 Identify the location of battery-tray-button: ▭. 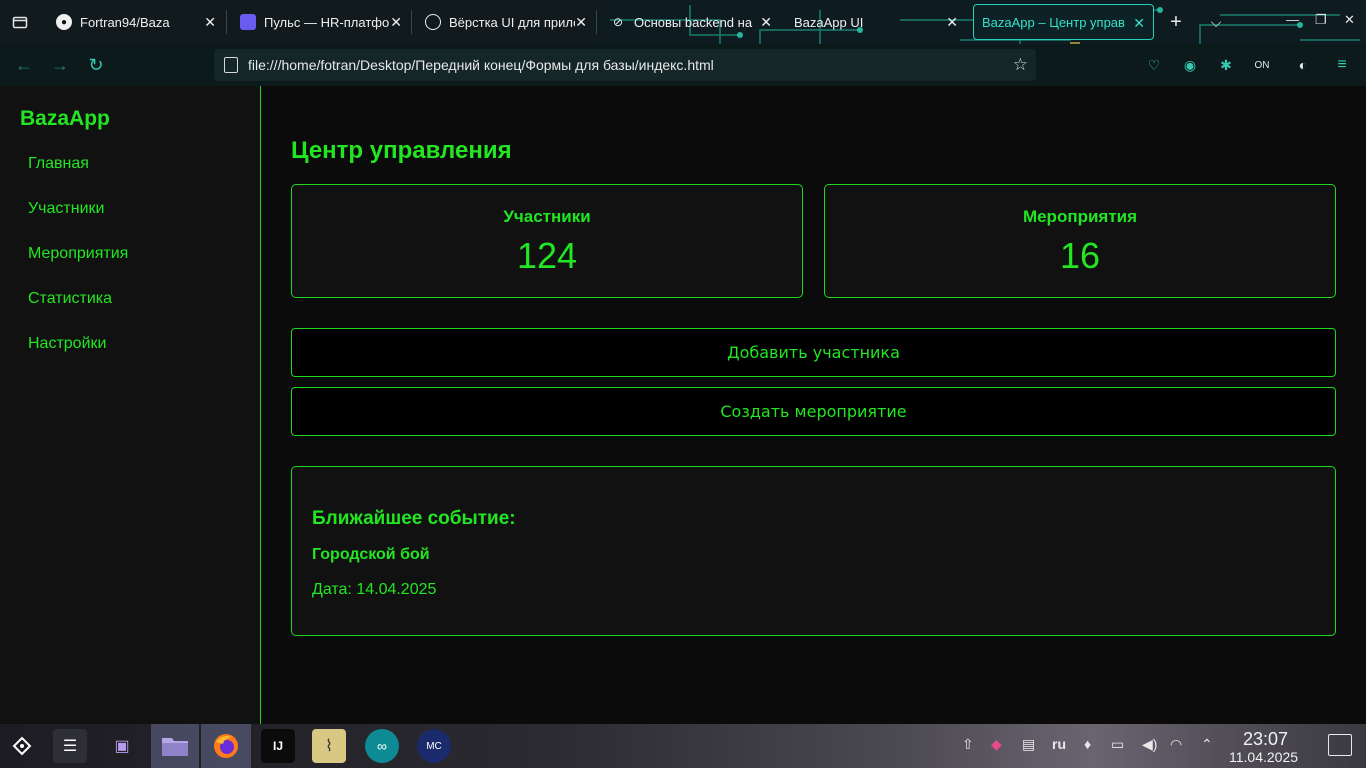
(1117, 744).